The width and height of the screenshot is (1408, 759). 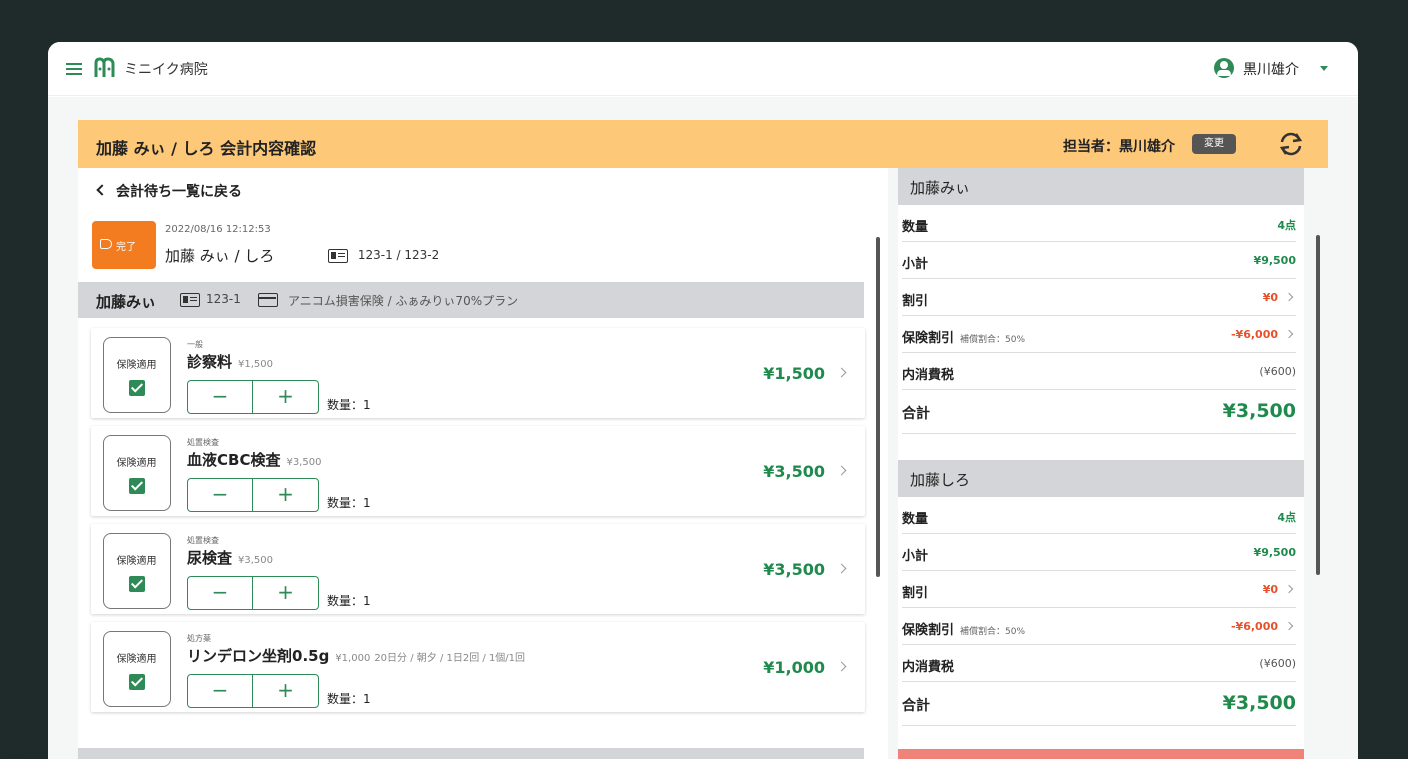 I want to click on summary-label: 割引, so click(x=915, y=593).